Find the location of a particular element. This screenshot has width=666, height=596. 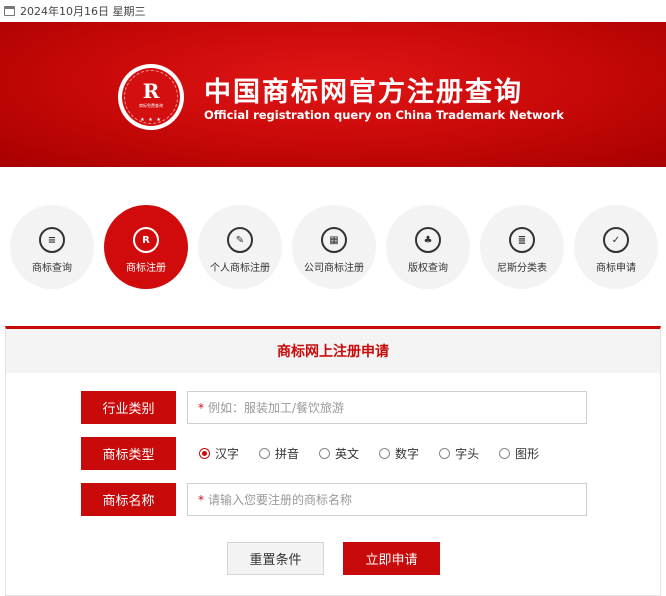

nav-label: 版权查询 is located at coordinates (428, 268).